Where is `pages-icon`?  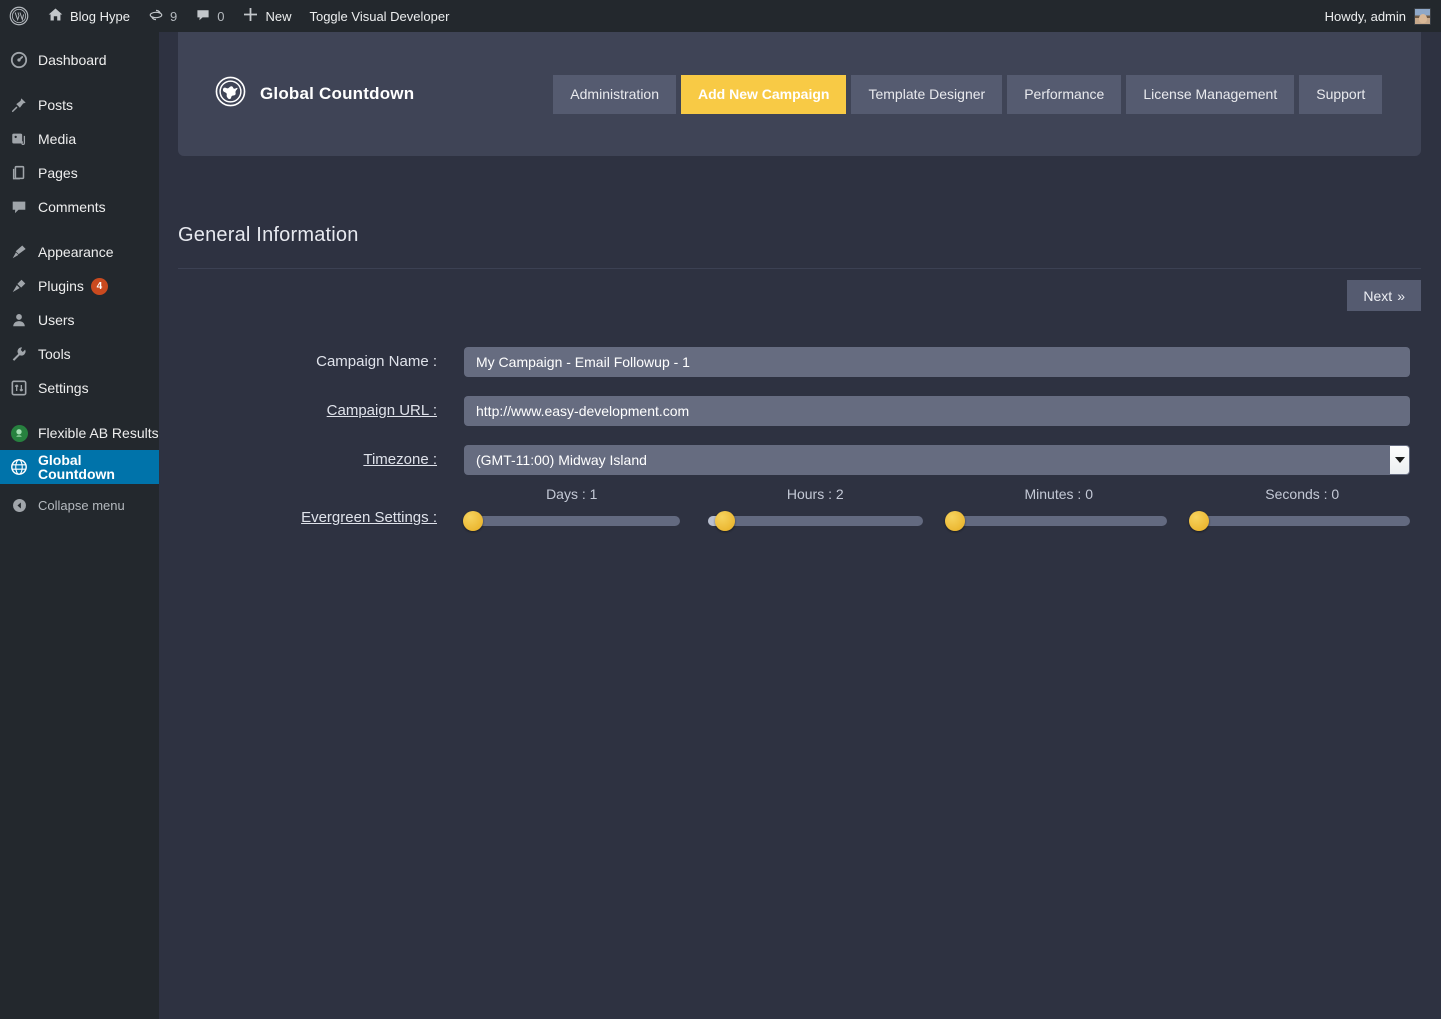
pages-icon is located at coordinates (19, 173).